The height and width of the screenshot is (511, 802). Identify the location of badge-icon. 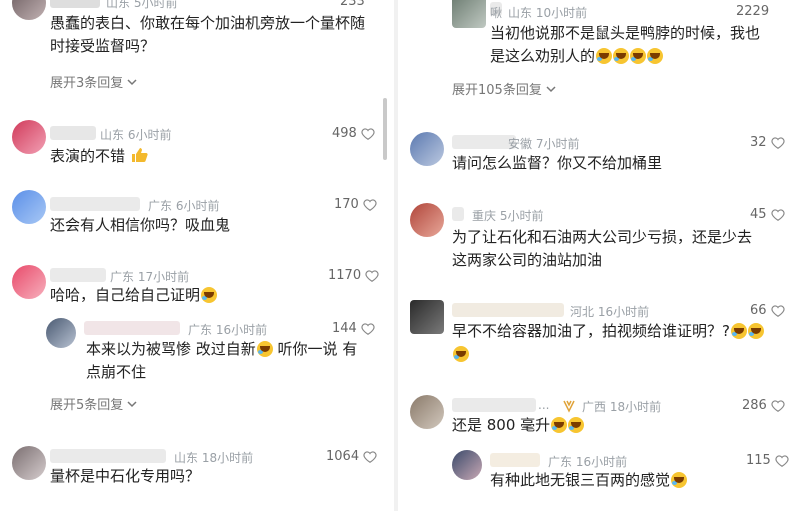
(569, 406).